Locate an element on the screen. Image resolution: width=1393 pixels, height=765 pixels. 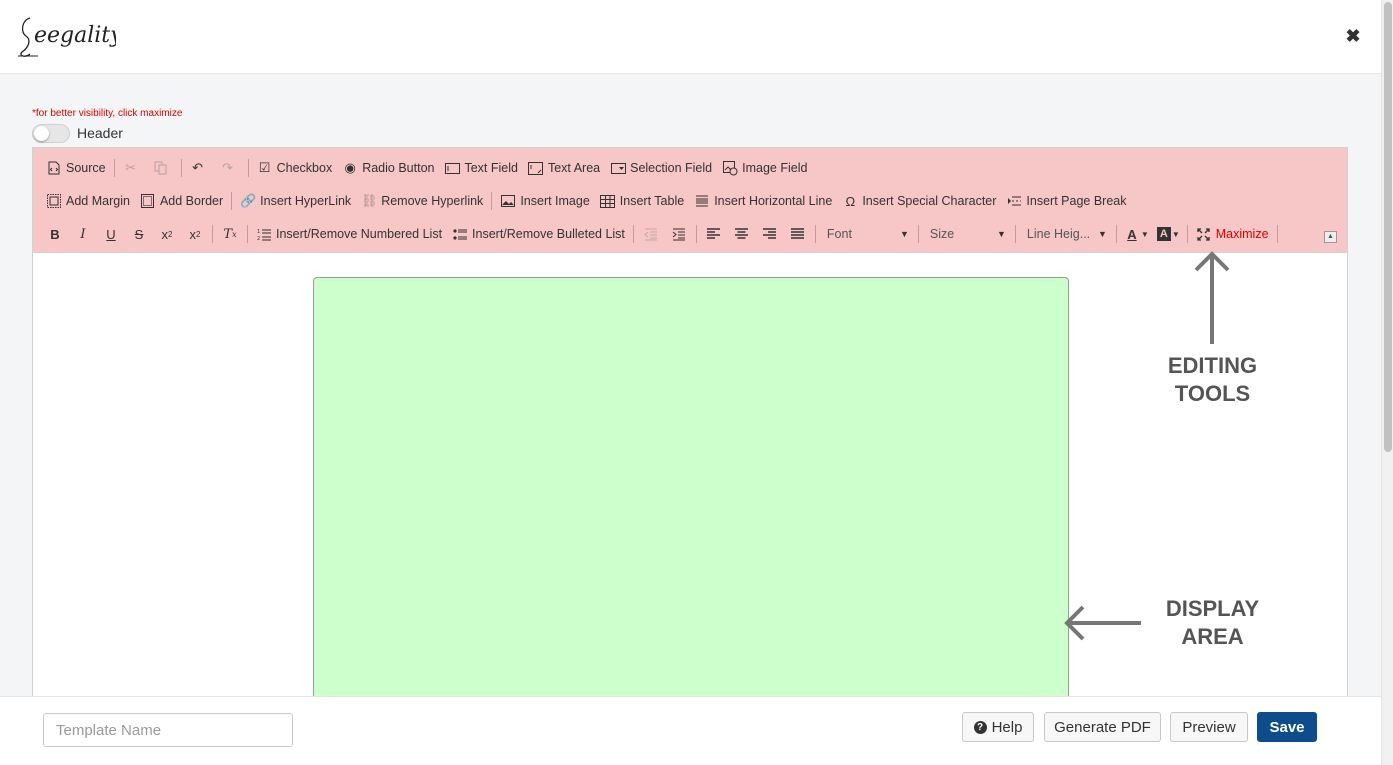
subscript-icon: x2 is located at coordinates (167, 234).